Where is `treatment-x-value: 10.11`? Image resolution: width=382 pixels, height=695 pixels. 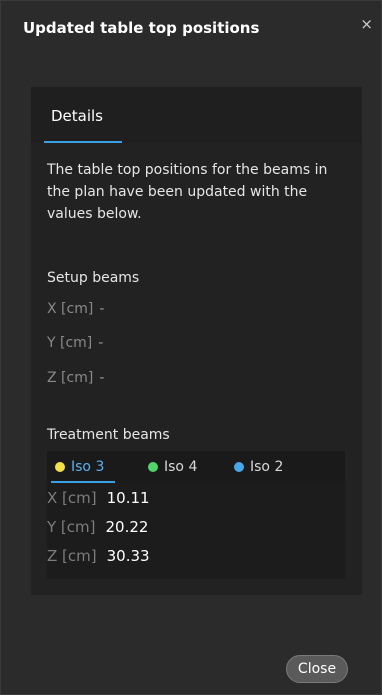
treatment-x-value: 10.11 is located at coordinates (128, 498).